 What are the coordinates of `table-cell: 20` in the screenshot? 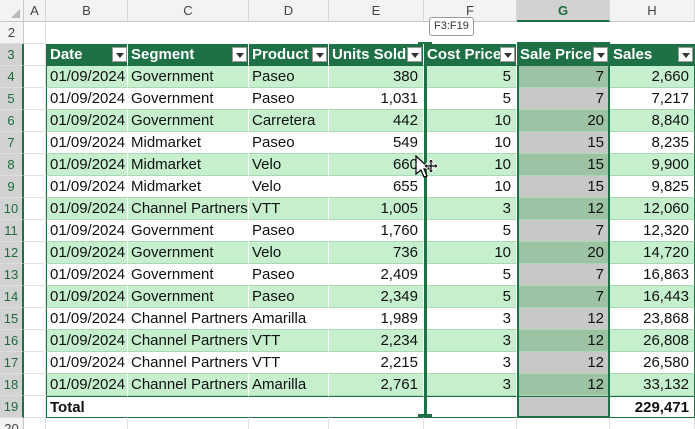 It's located at (563, 253).